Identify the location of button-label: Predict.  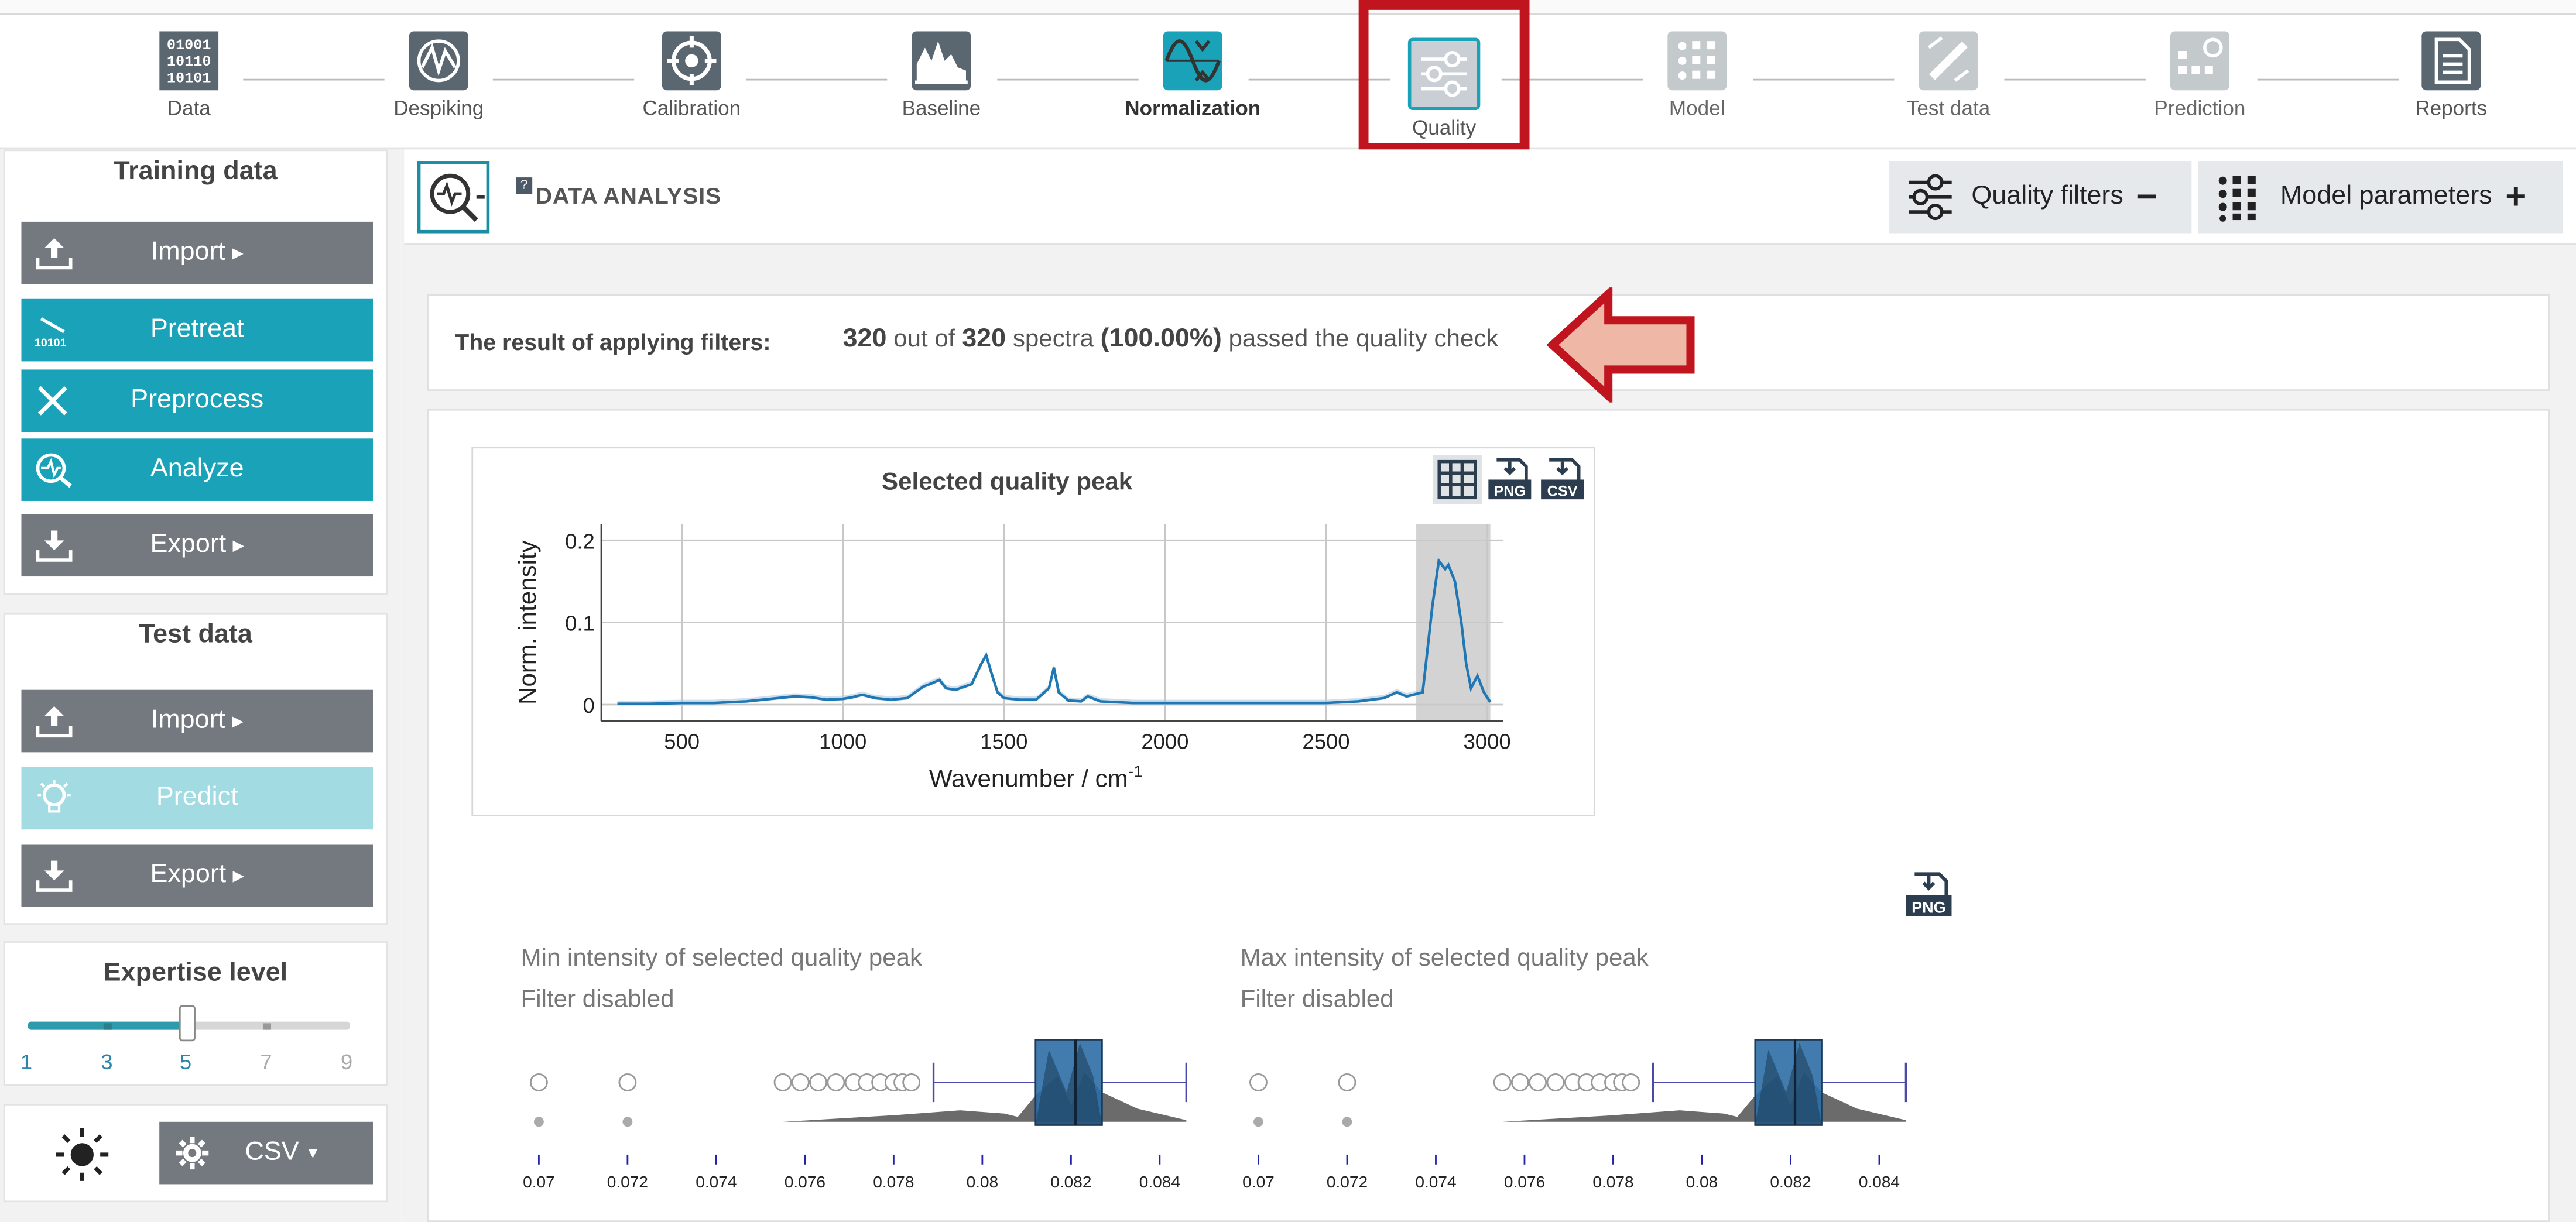
(197, 798).